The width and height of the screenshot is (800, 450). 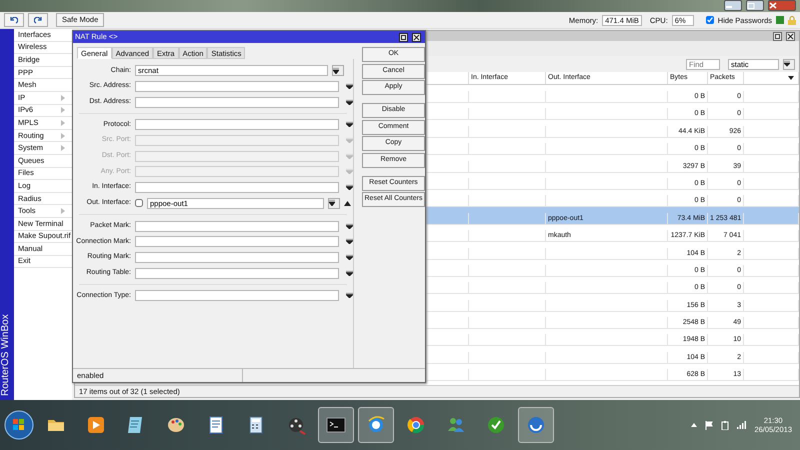 I want to click on start-button, so click(x=19, y=425).